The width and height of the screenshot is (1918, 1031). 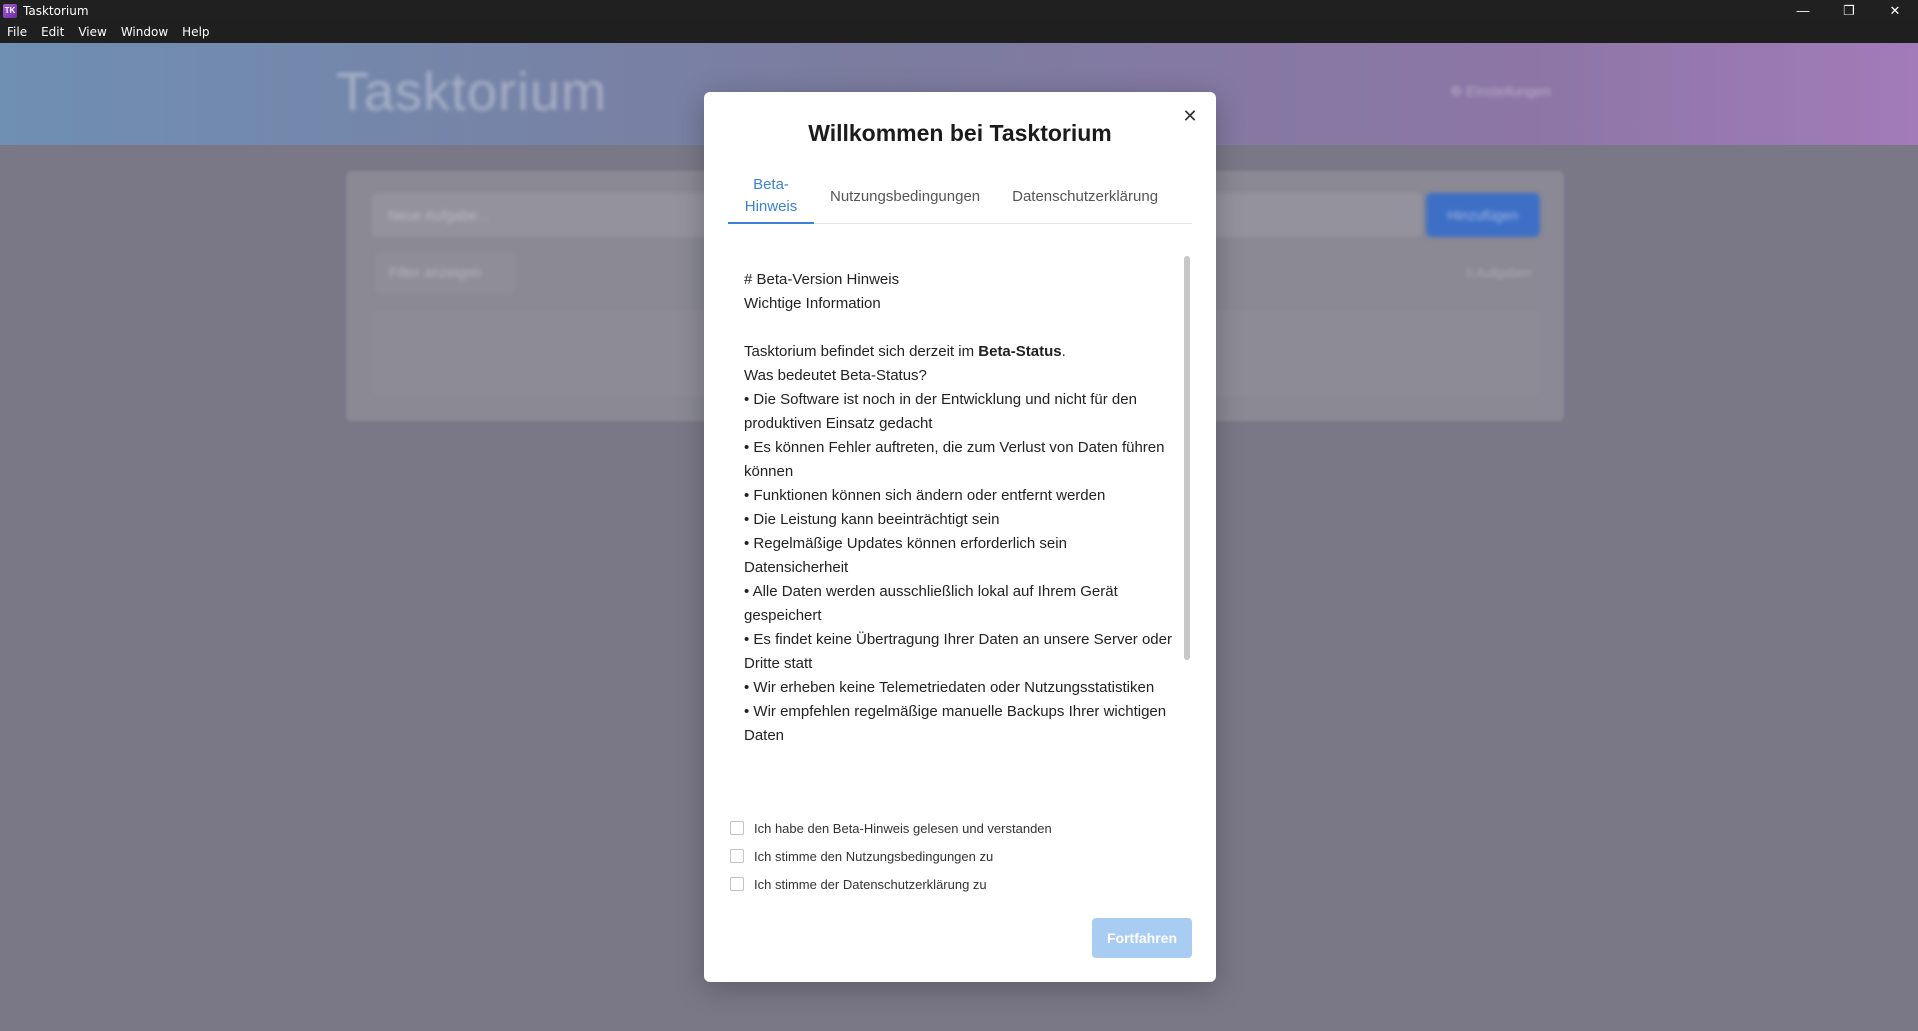 I want to click on filter-button: Filter anzeigen, so click(x=445, y=273).